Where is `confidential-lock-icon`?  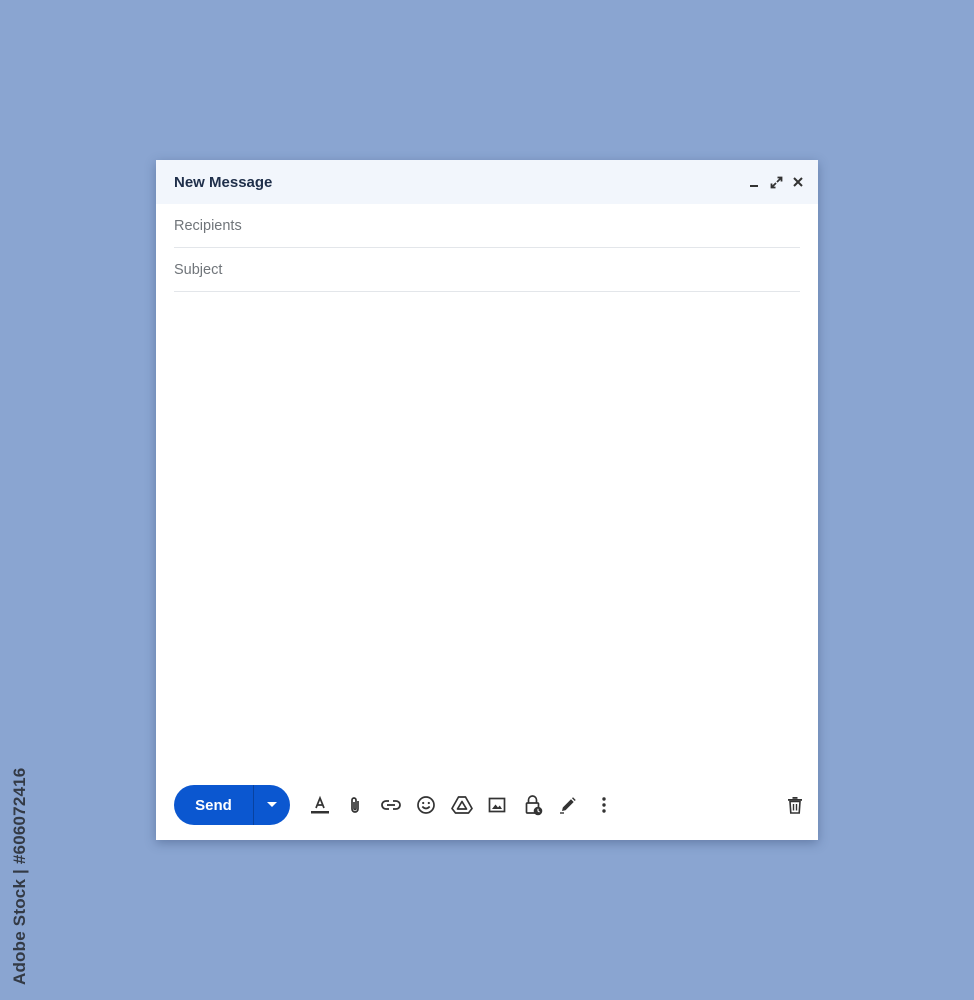 confidential-lock-icon is located at coordinates (533, 805).